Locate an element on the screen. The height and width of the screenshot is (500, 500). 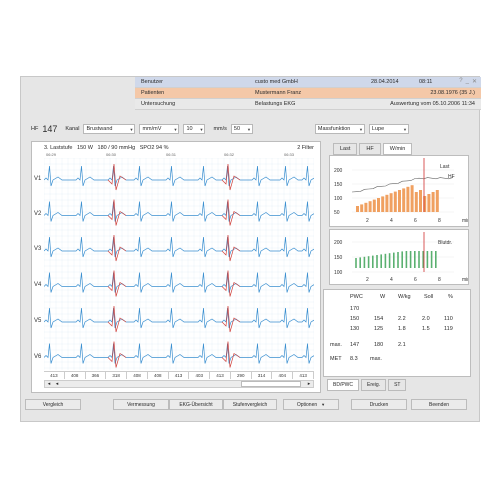
load-hf-chart-svg: 200 150 100 50 Last HF 2 4 6 8 min is located at coordinates (402, 191).